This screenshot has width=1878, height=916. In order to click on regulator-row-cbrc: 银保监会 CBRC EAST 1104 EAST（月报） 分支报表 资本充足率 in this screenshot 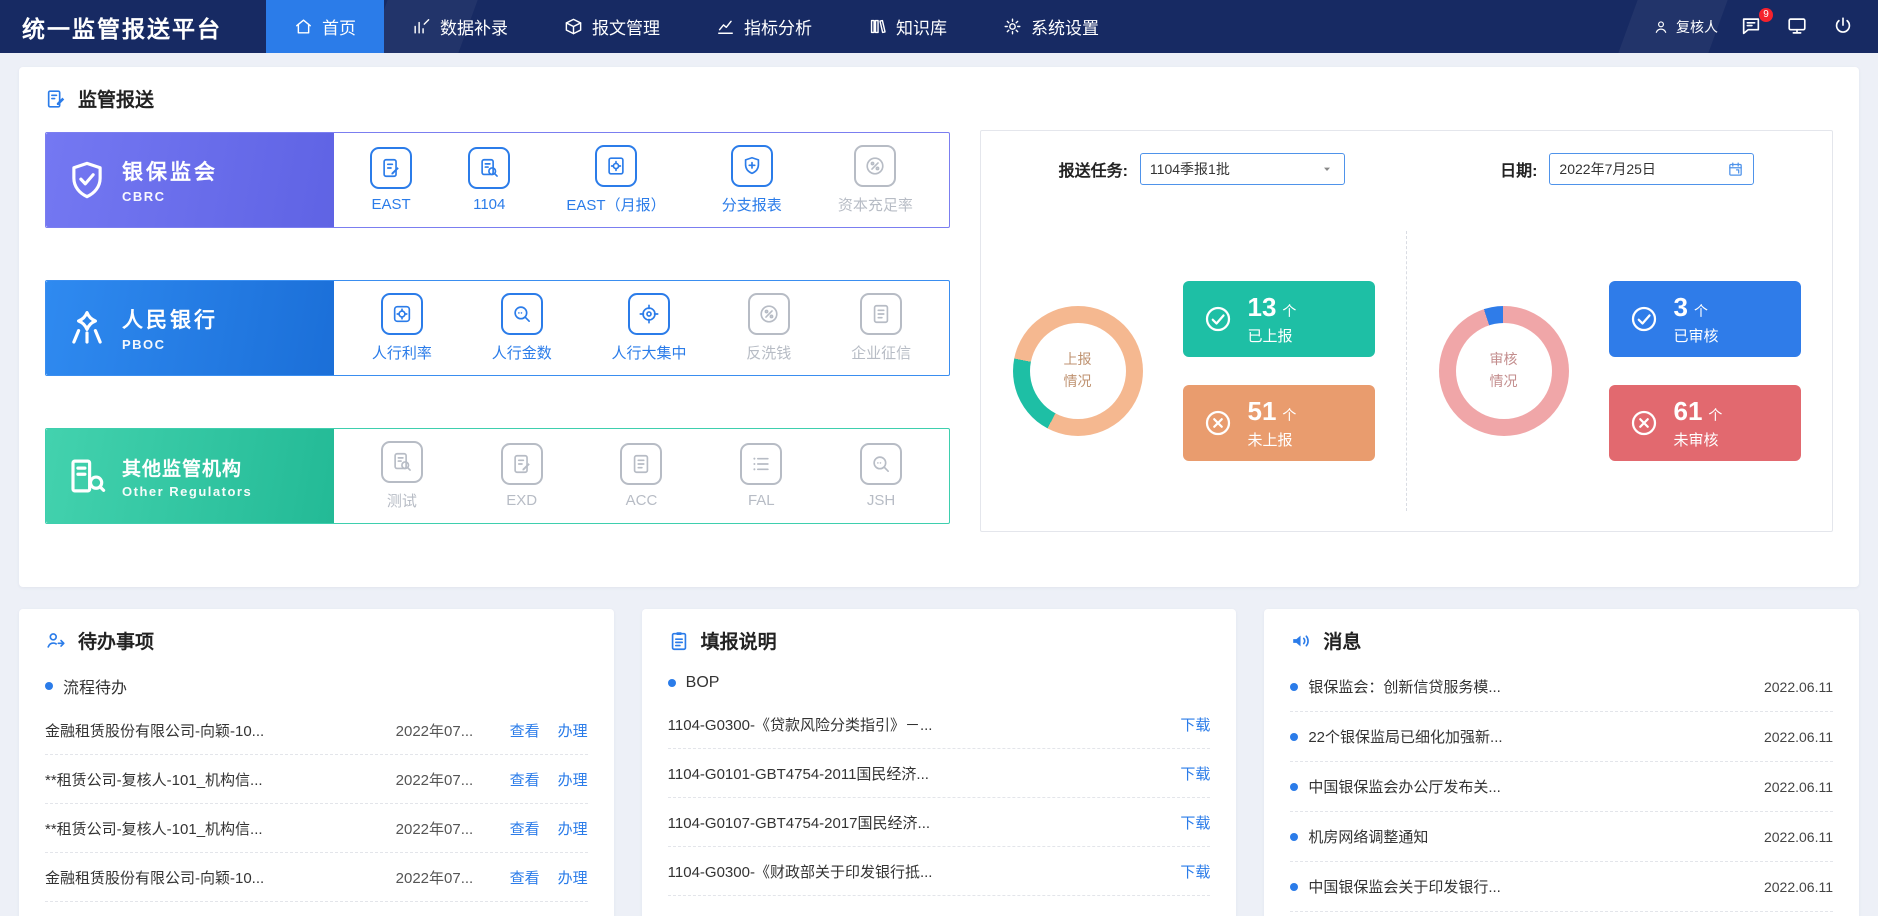, I will do `click(497, 180)`.